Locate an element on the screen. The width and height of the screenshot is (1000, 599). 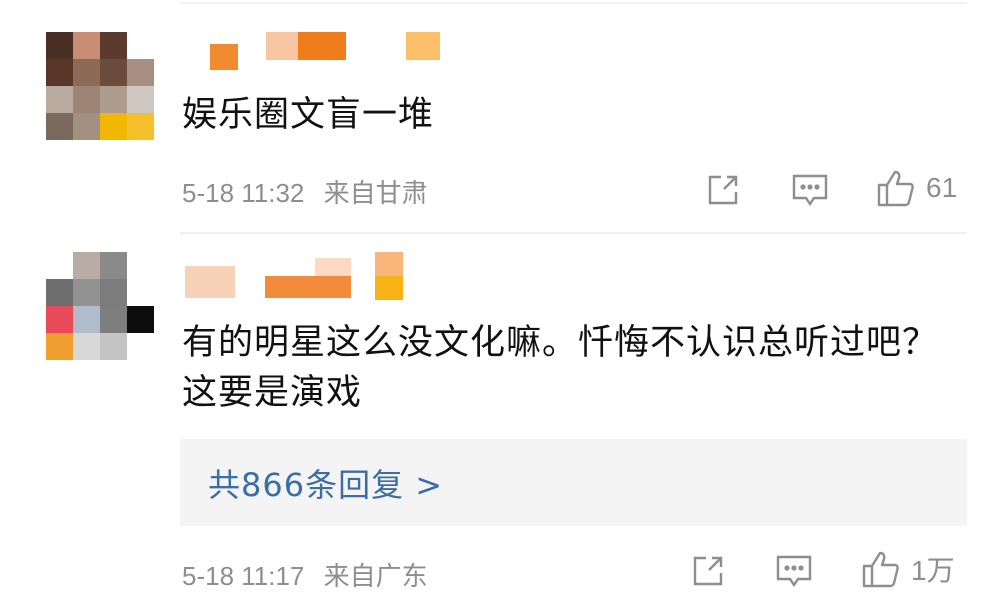
comment-meta: 5-18 11:32 来自甘肃 is located at coordinates (305, 191).